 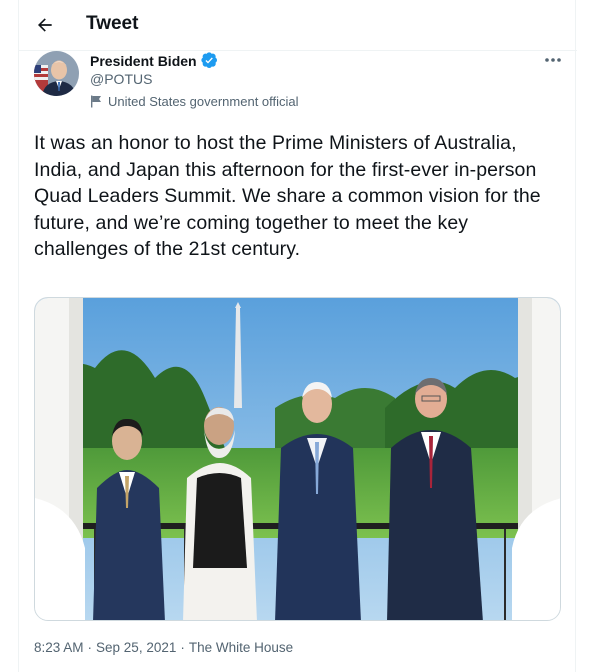 I want to click on more-options-button, so click(x=553, y=60).